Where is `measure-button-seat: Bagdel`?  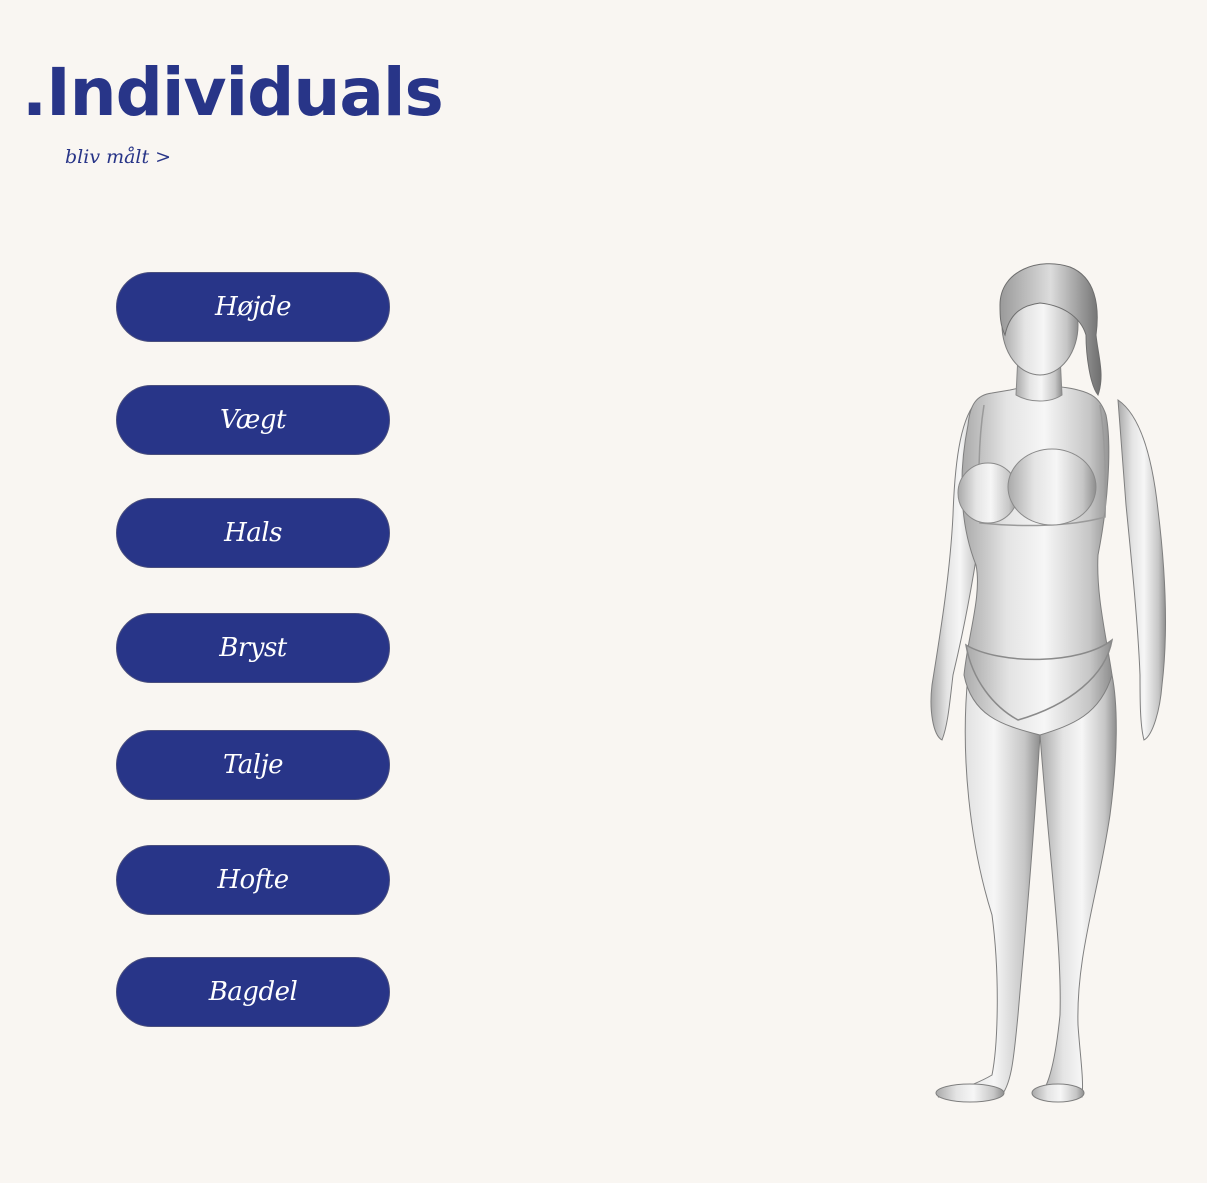 measure-button-seat: Bagdel is located at coordinates (253, 992).